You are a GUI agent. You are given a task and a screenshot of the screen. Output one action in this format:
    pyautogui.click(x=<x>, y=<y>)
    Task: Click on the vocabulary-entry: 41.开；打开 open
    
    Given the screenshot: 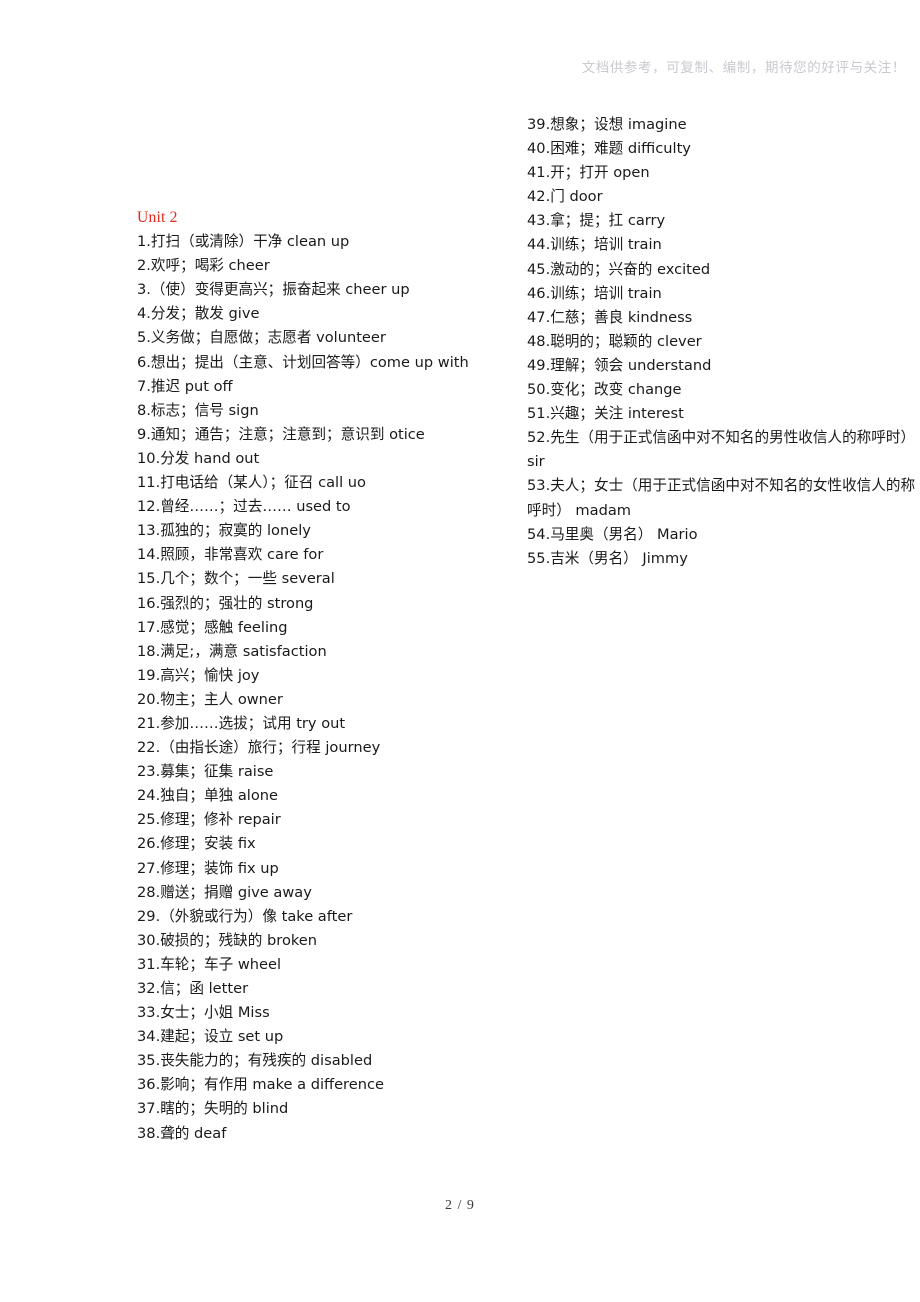 What is the action you would take?
    pyautogui.click(x=588, y=173)
    